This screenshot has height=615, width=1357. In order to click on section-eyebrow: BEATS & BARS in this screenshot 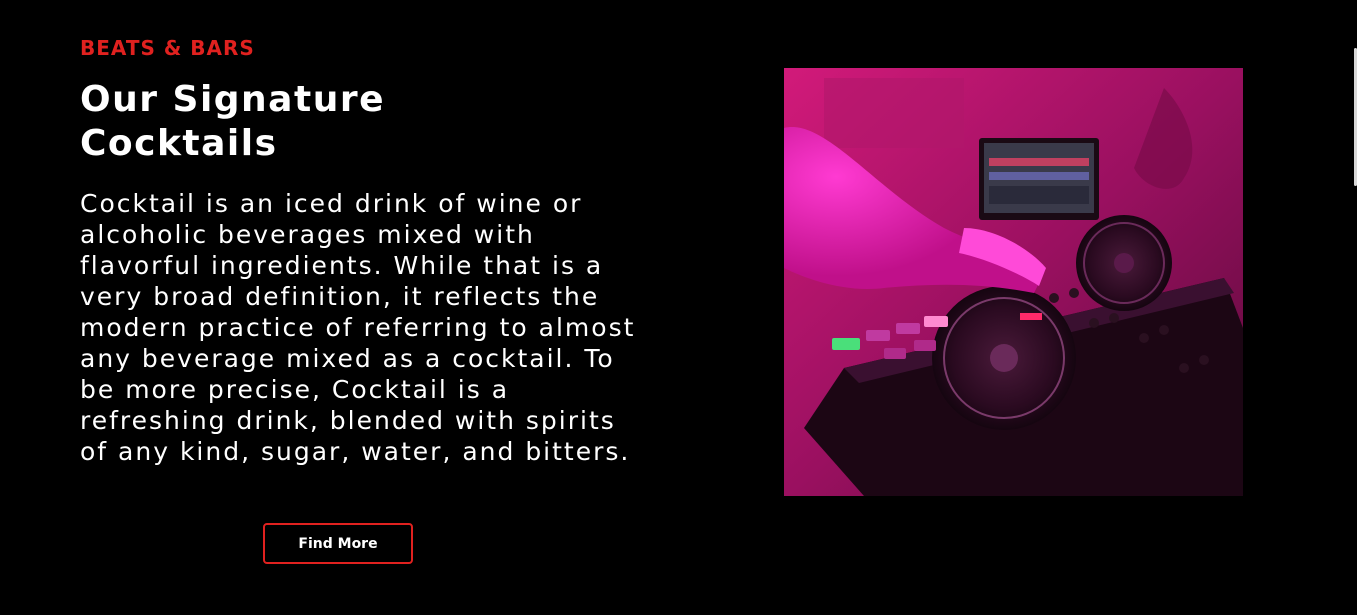, I will do `click(167, 48)`.